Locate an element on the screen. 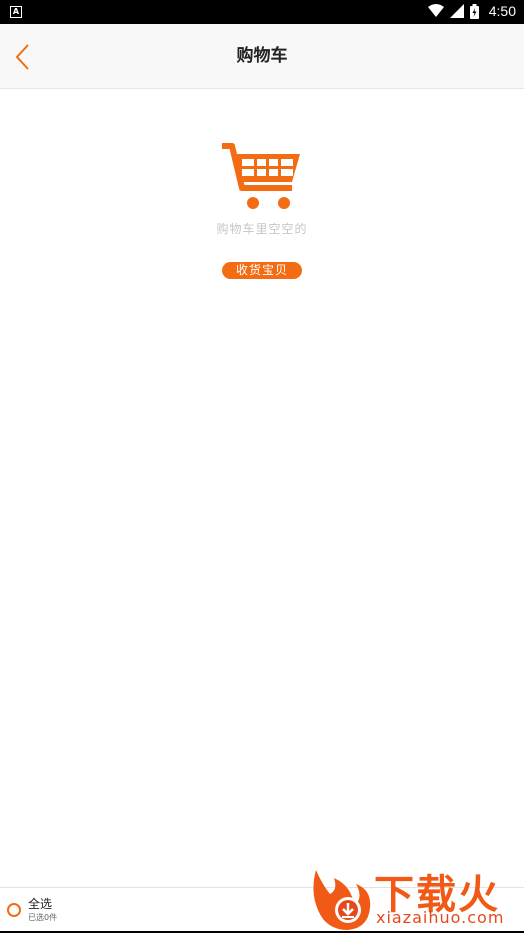 The image size is (524, 933). shopping-cart-icon is located at coordinates (261, 176).